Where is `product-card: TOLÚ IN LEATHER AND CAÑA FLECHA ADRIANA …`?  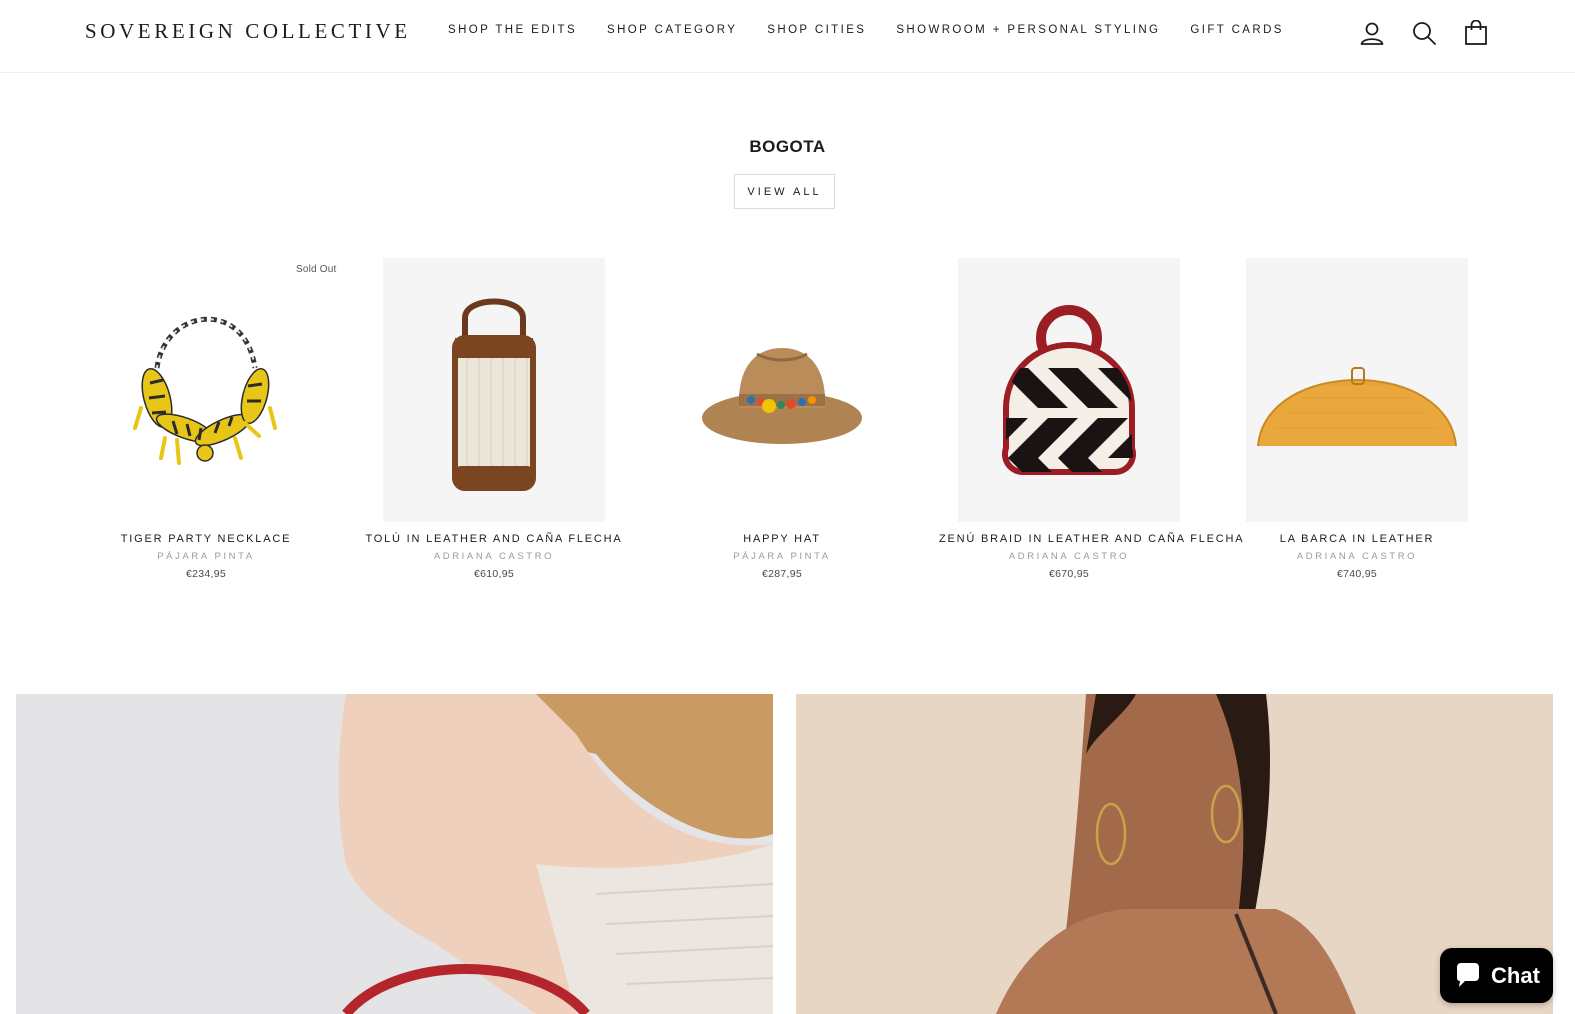
product-card: TOLÚ IN LEATHER AND CAÑA FLECHA ADRIANA … is located at coordinates (494, 419).